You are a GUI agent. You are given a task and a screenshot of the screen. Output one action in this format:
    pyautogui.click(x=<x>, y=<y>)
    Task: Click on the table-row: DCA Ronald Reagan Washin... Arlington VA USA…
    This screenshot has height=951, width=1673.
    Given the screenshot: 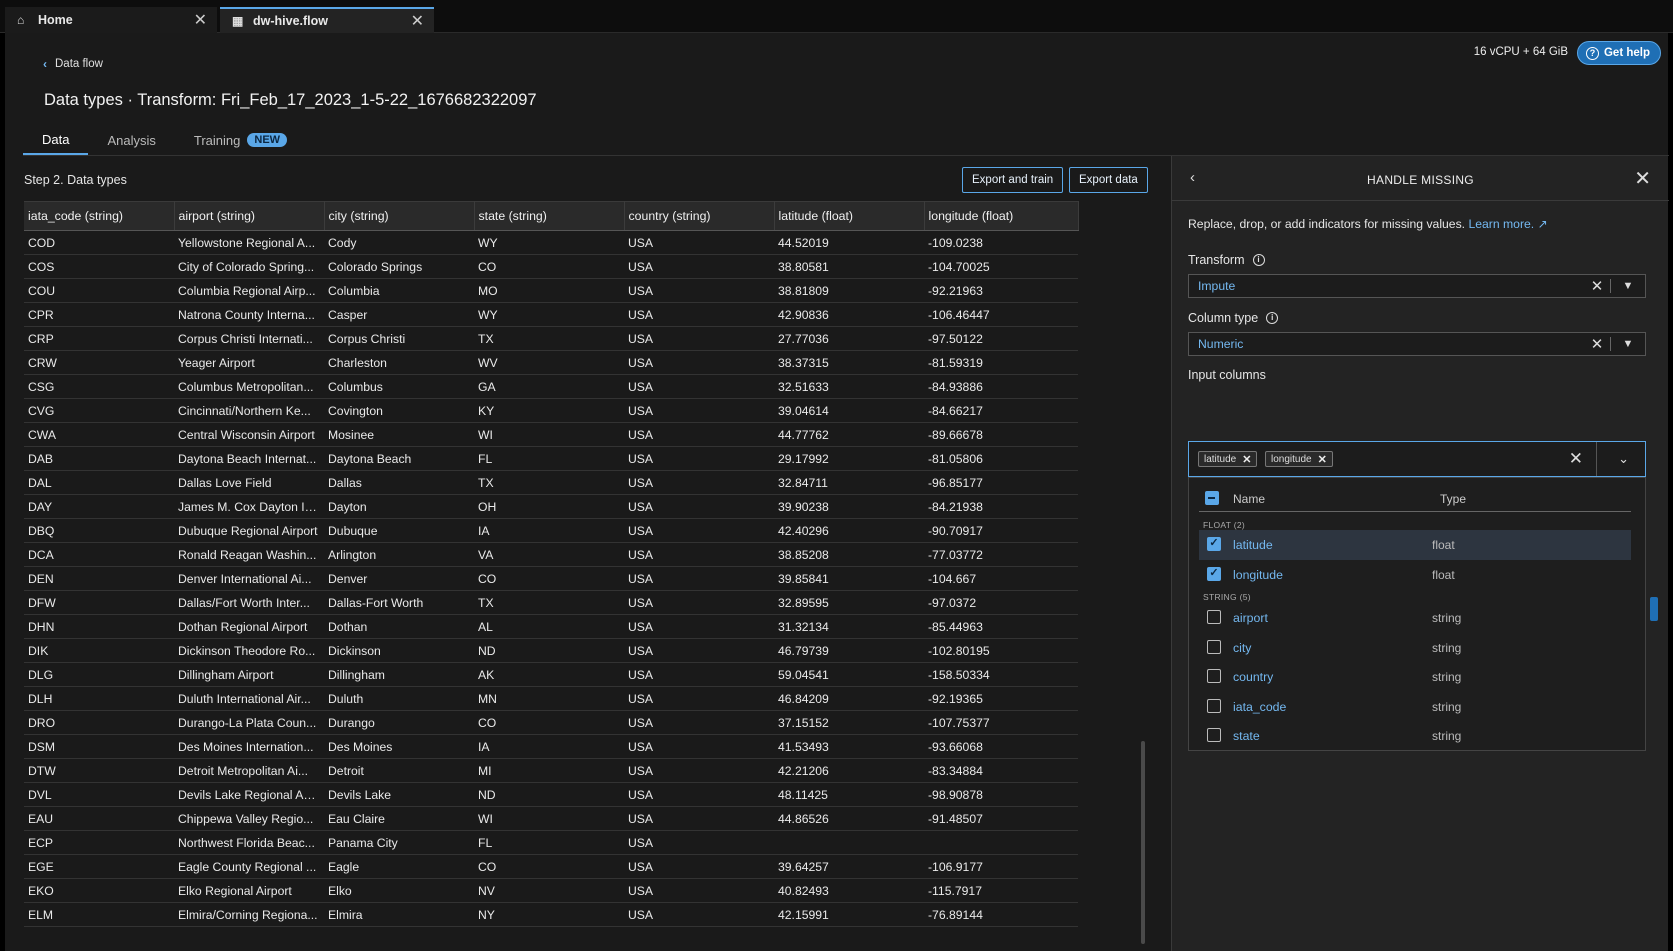 What is the action you would take?
    pyautogui.click(x=551, y=554)
    